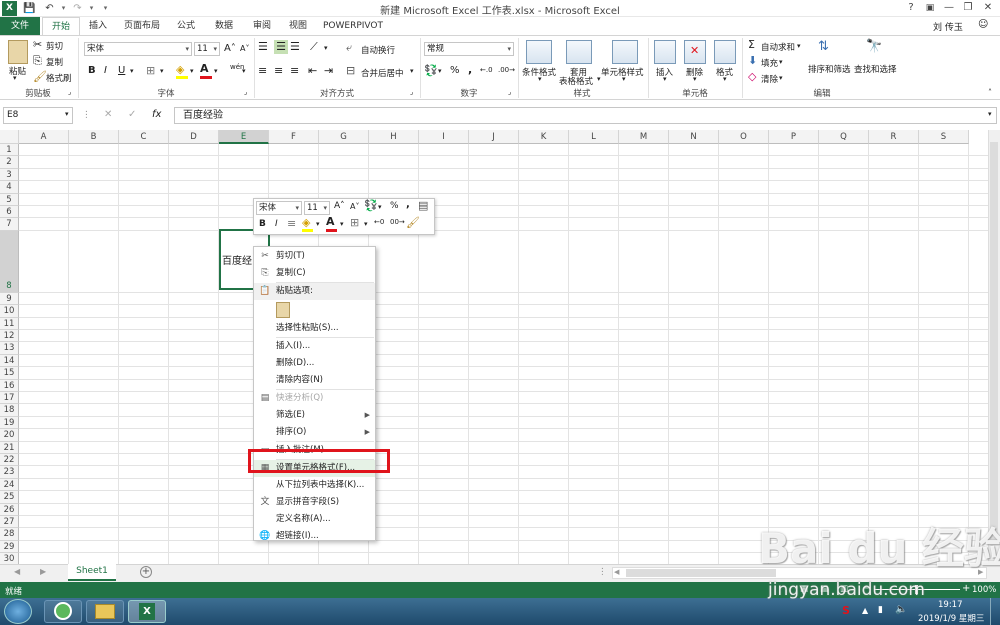 Image resolution: width=1000 pixels, height=625 pixels. What do you see at coordinates (769, 63) in the screenshot?
I see `fill-button: 填充` at bounding box center [769, 63].